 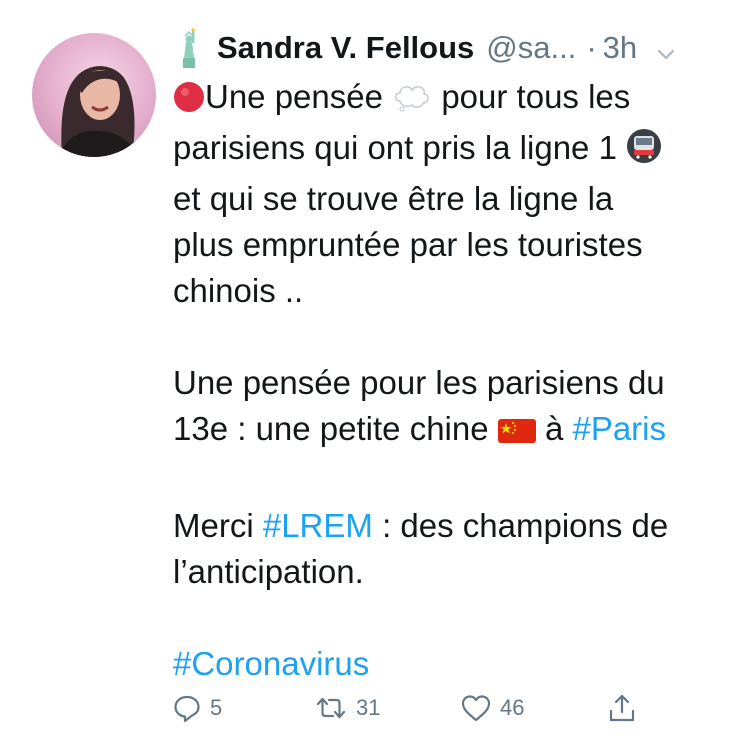 What do you see at coordinates (271, 663) in the screenshot?
I see `hashtag-link: #Coronavirus` at bounding box center [271, 663].